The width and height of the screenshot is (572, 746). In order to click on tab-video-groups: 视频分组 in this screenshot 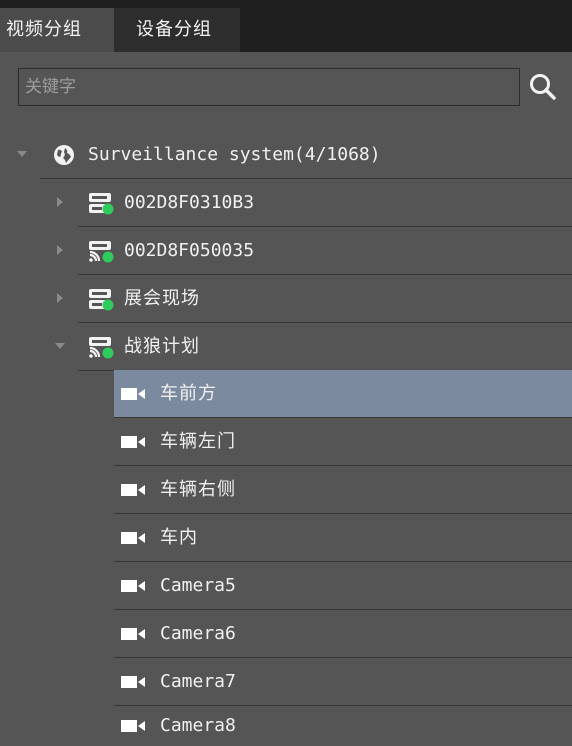, I will do `click(57, 30)`.